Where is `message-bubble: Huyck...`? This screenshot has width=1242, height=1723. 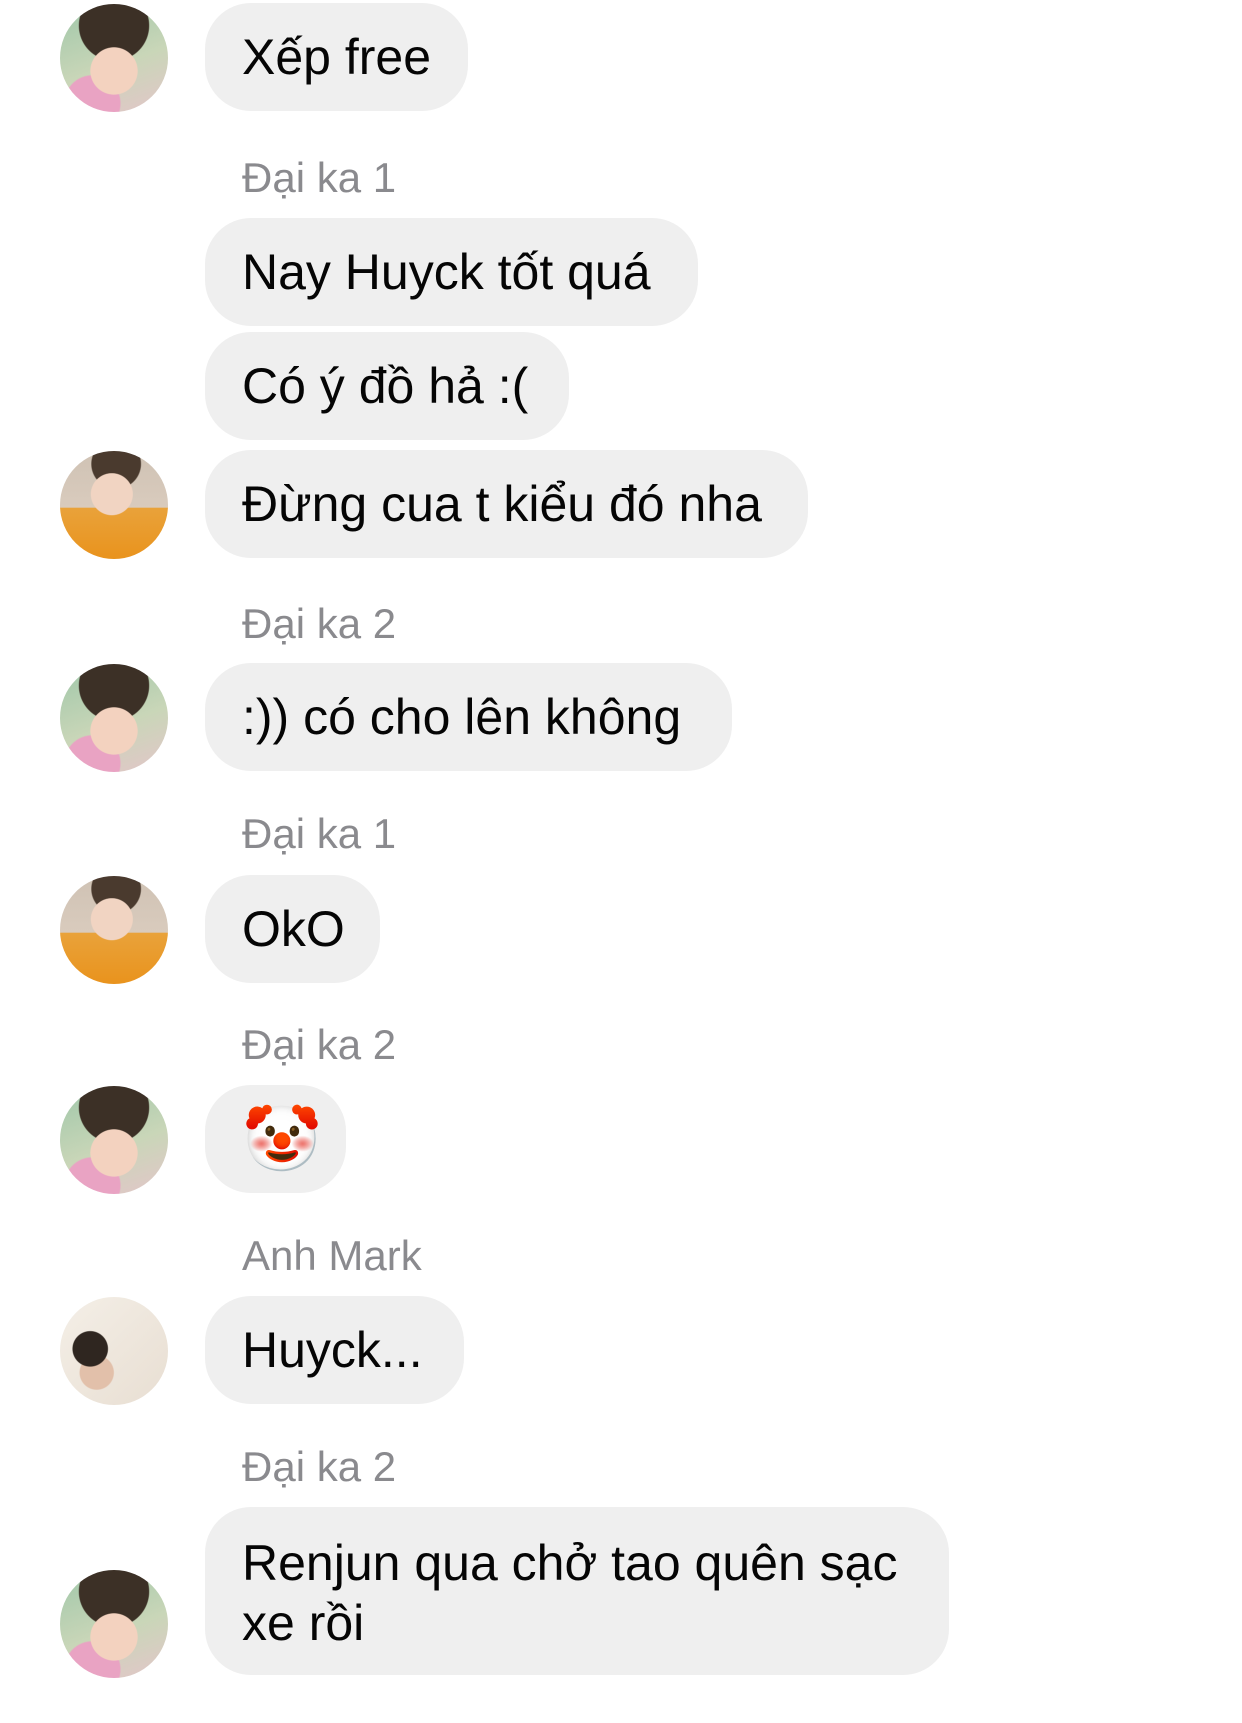
message-bubble: Huyck... is located at coordinates (334, 1350).